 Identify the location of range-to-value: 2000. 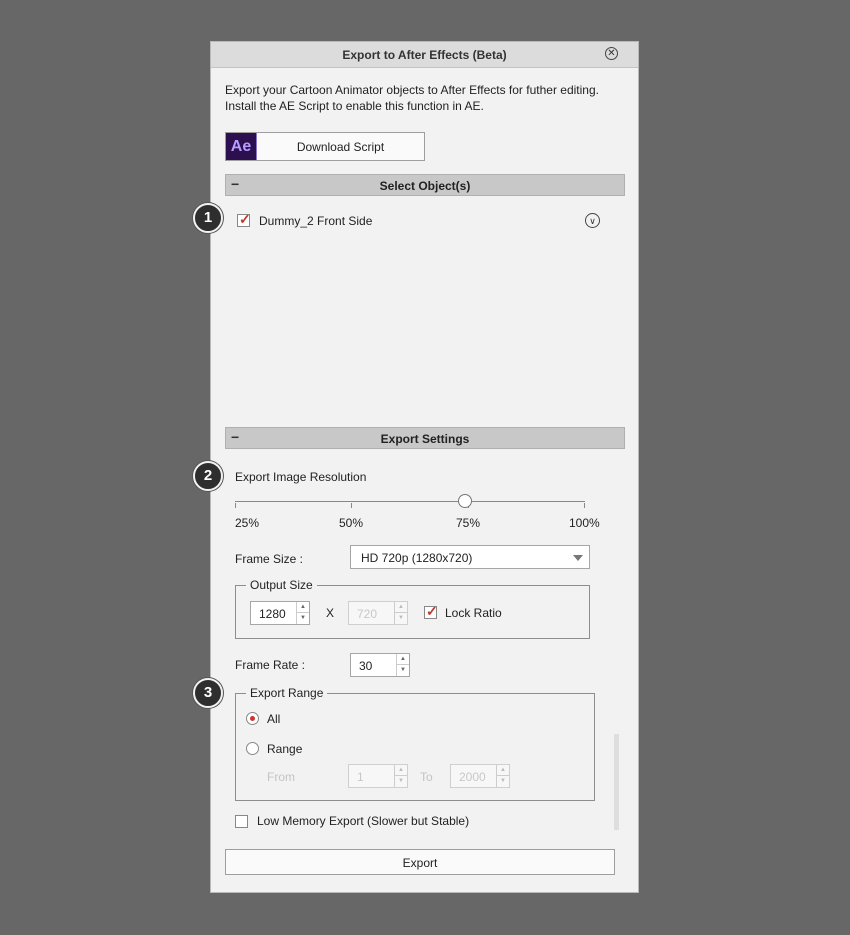
(472, 777).